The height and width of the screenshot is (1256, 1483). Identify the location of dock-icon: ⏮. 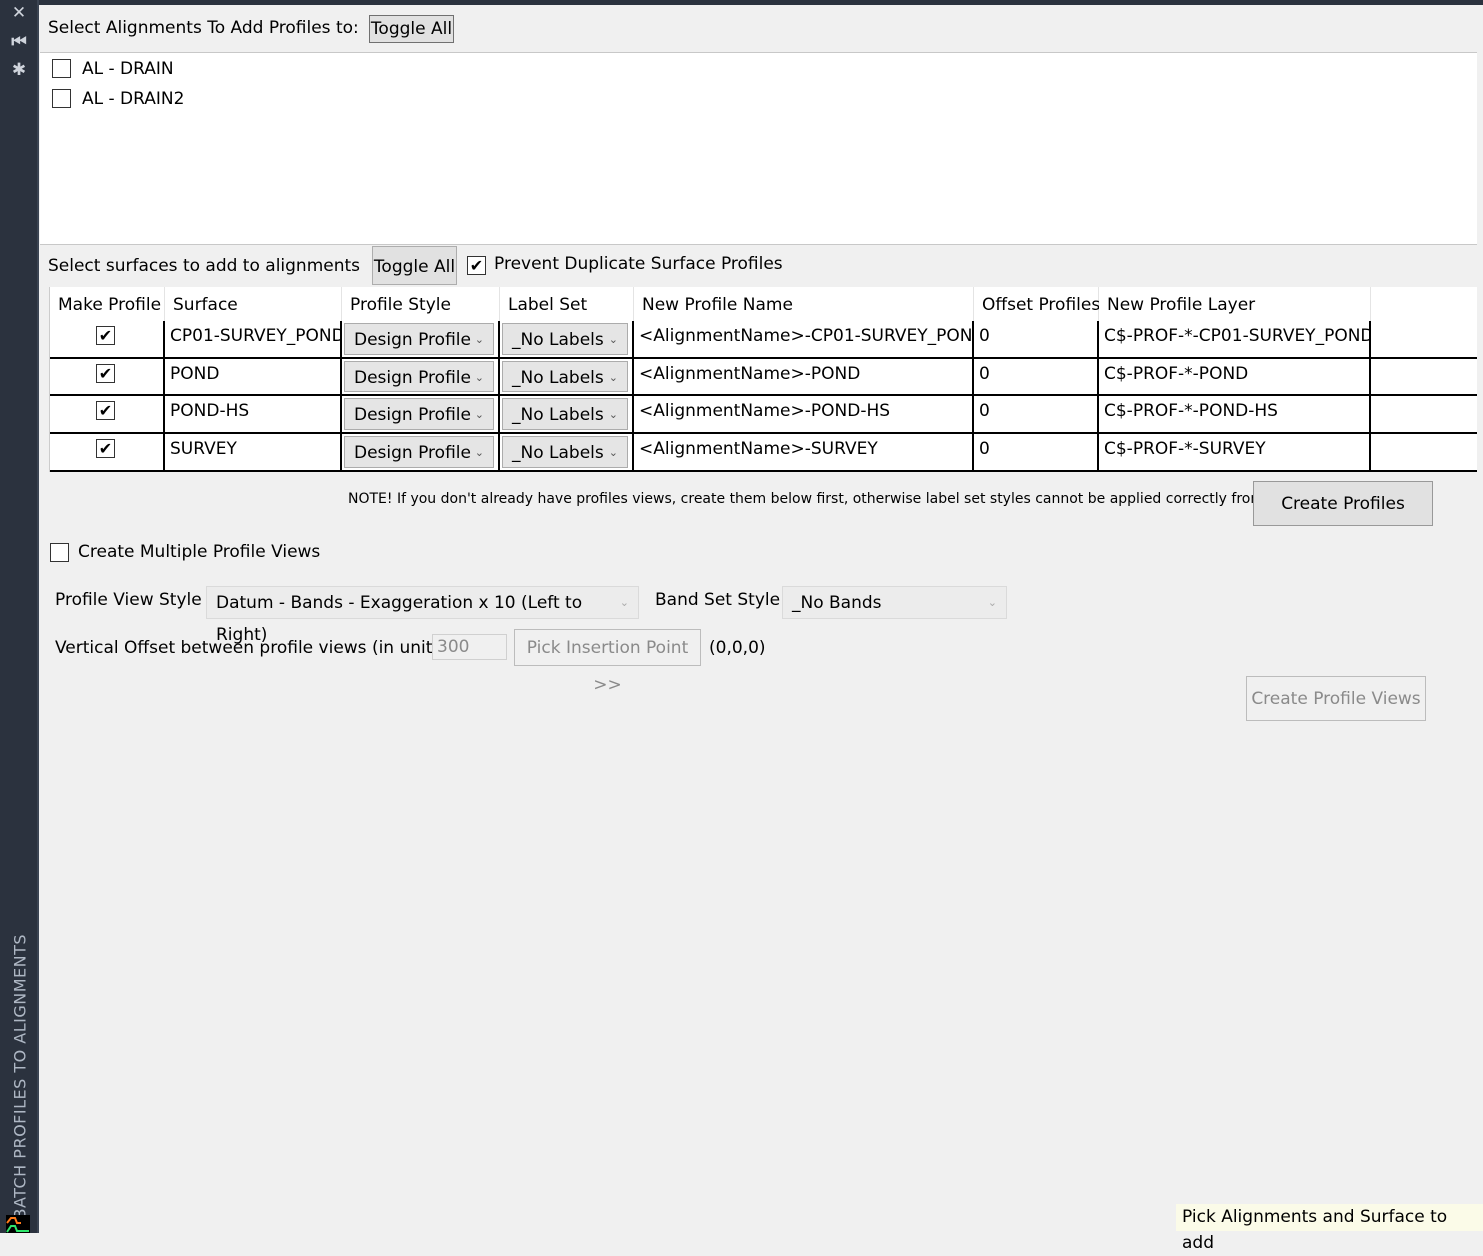
(19, 42).